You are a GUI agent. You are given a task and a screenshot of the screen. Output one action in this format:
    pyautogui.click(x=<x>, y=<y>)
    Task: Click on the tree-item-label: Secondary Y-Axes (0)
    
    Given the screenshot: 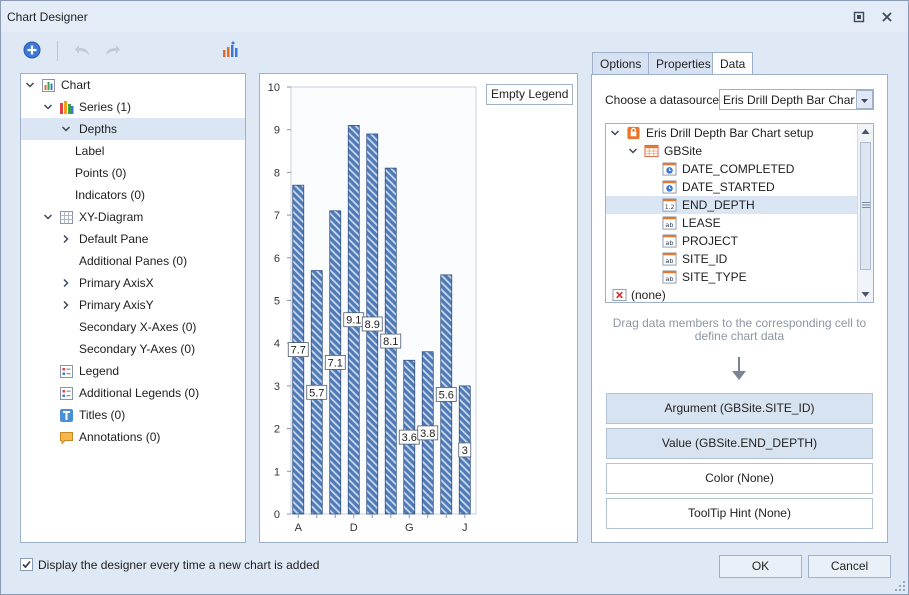 What is the action you would take?
    pyautogui.click(x=137, y=349)
    